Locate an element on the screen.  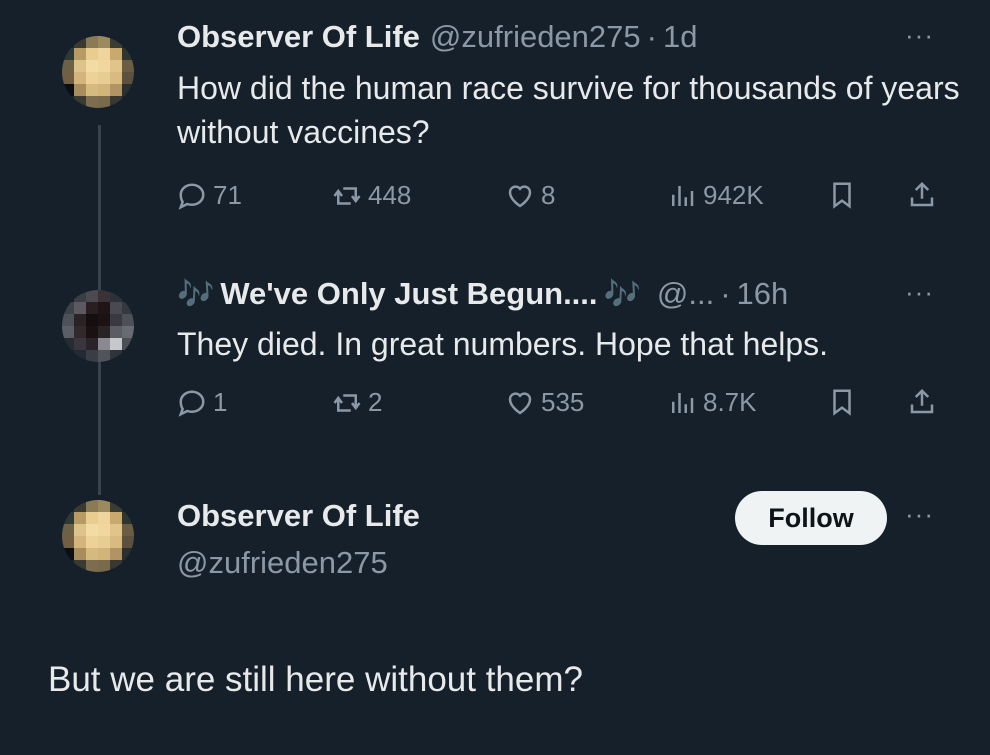
tweet-header: 🎶 We've Only Just Begun.... 🎶 @... · 16h is located at coordinates (482, 294).